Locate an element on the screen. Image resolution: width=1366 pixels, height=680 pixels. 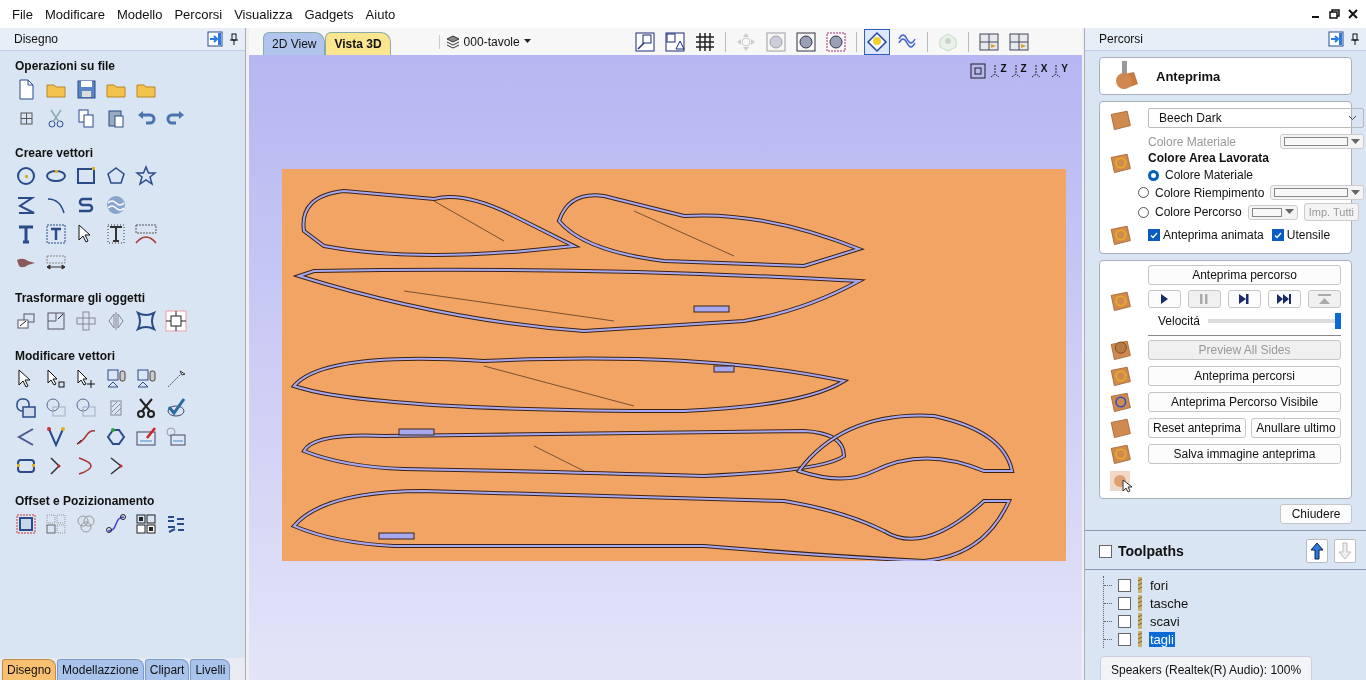
menu-item: Visualizza is located at coordinates (263, 14).